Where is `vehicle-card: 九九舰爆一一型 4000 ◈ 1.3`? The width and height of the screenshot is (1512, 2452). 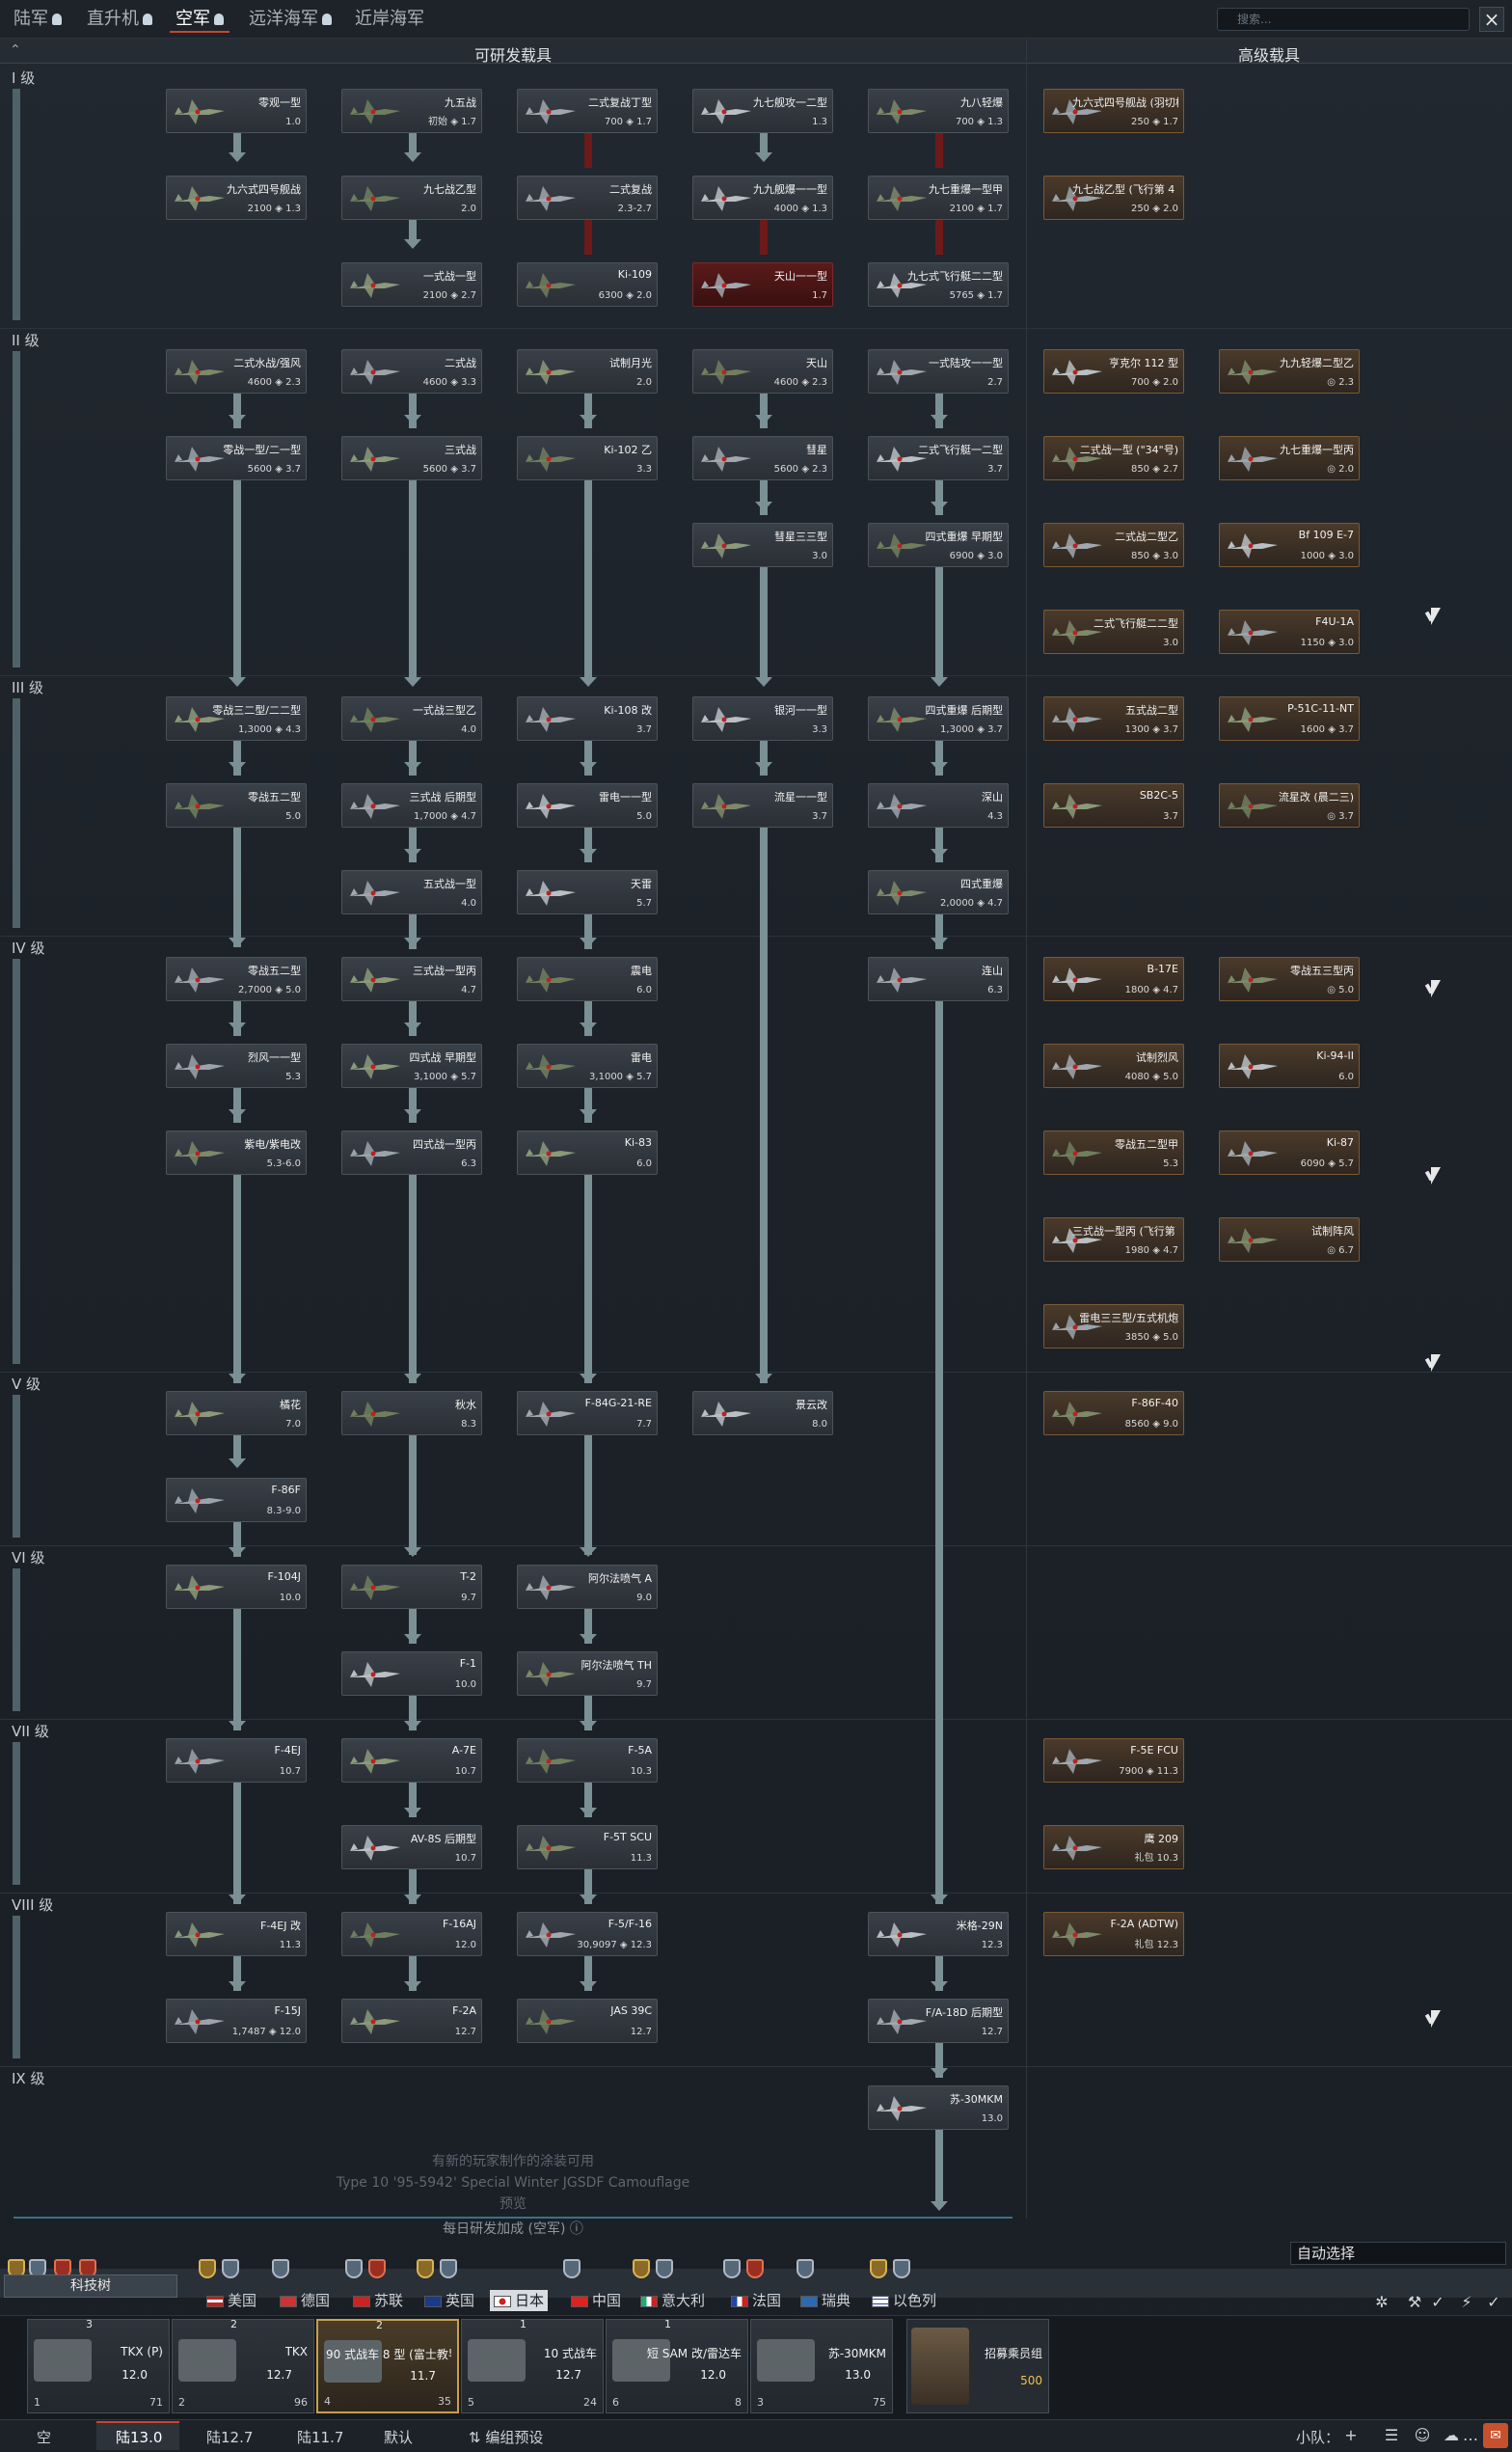
vehicle-card: 九九舰爆一一型 4000 ◈ 1.3 is located at coordinates (762, 198).